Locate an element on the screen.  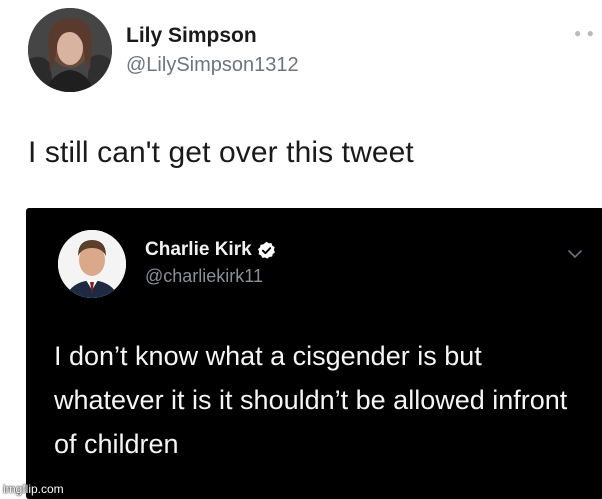
verified-badge-icon is located at coordinates (266, 250).